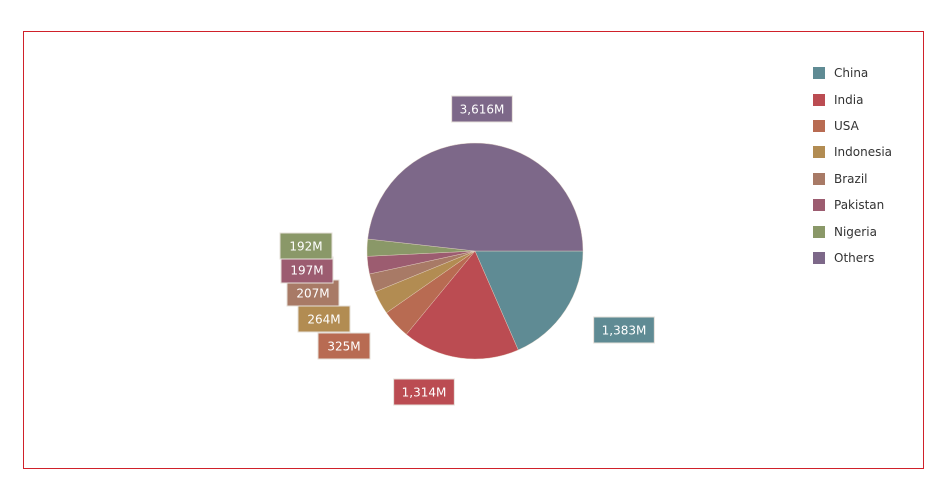  I want to click on legend-label: Others, so click(854, 257).